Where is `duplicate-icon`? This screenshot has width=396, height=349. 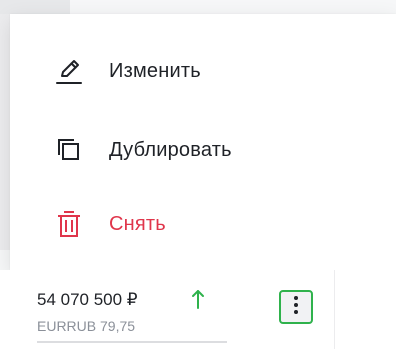 duplicate-icon is located at coordinates (69, 150).